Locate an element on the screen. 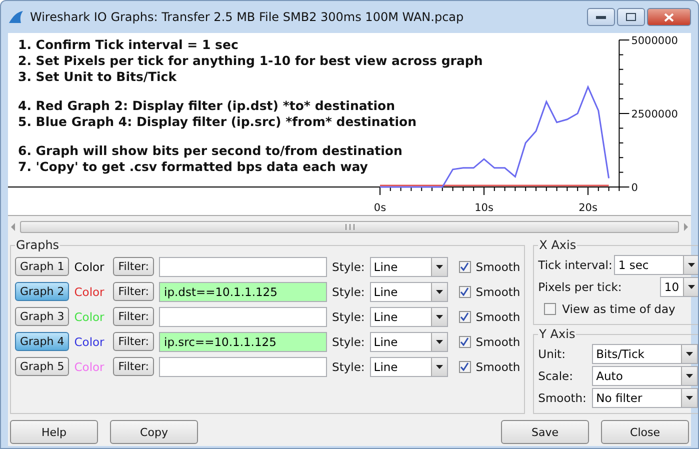 The width and height of the screenshot is (699, 449). dropdown: Bits/Tick is located at coordinates (645, 354).